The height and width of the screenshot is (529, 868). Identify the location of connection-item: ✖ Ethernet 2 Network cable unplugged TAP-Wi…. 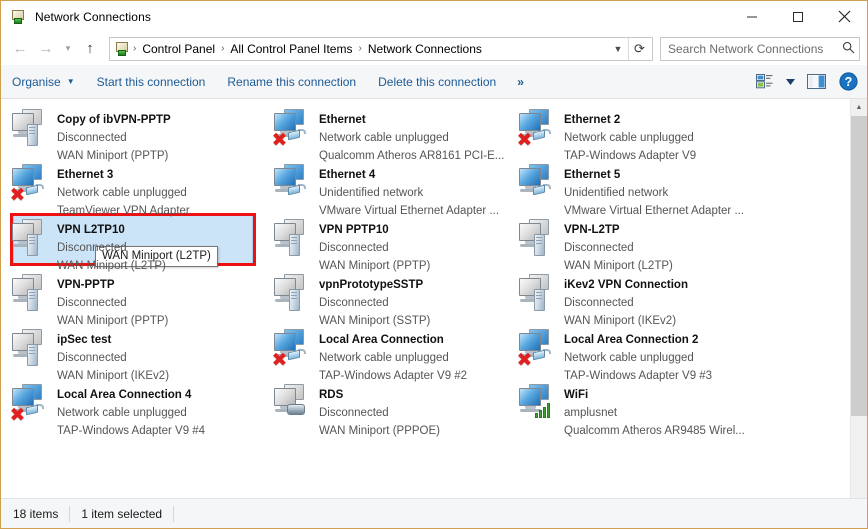
(681, 133).